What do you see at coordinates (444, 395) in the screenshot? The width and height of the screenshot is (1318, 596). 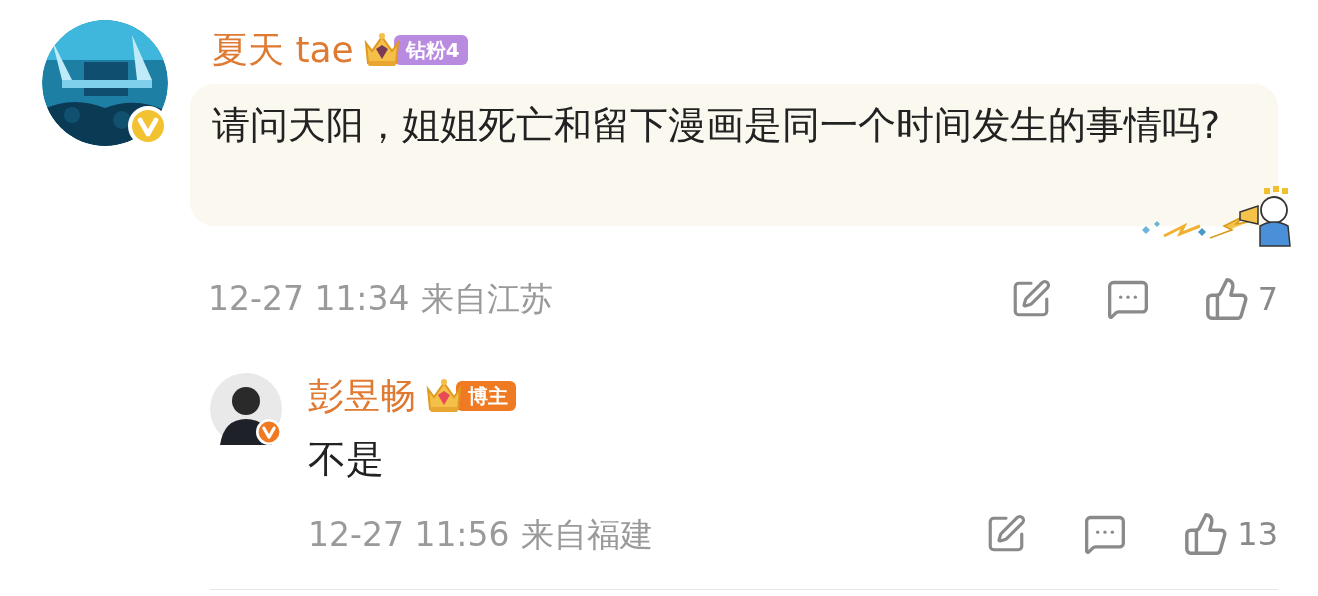 I see `crown-icon` at bounding box center [444, 395].